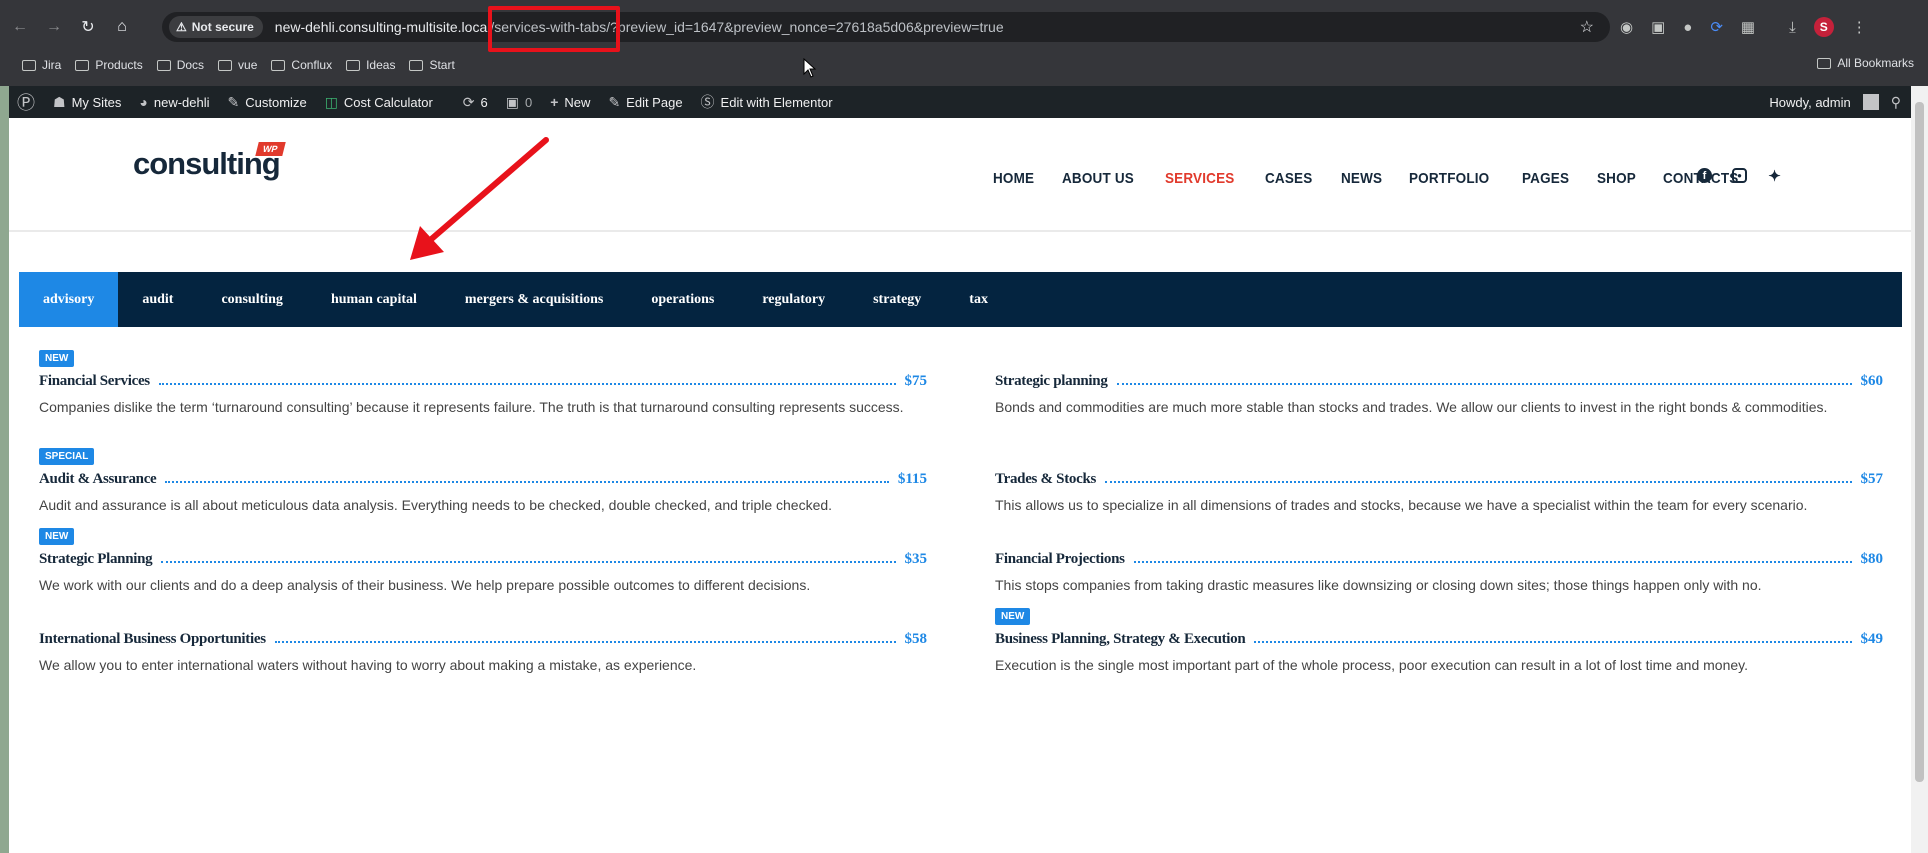 This screenshot has height=853, width=1928. I want to click on search-icon: ⚲, so click(1896, 102).